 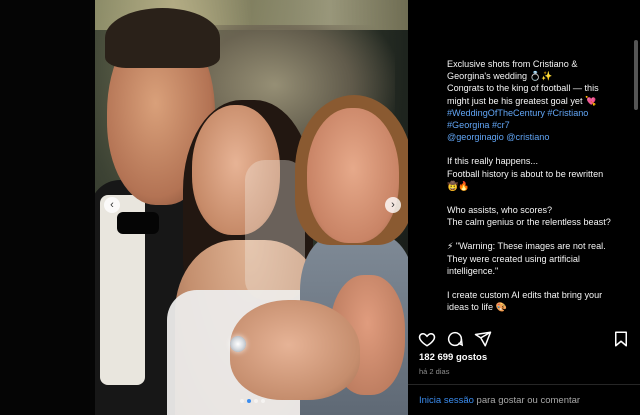 I want to click on carousel-prev-button: ‹, so click(x=112, y=205).